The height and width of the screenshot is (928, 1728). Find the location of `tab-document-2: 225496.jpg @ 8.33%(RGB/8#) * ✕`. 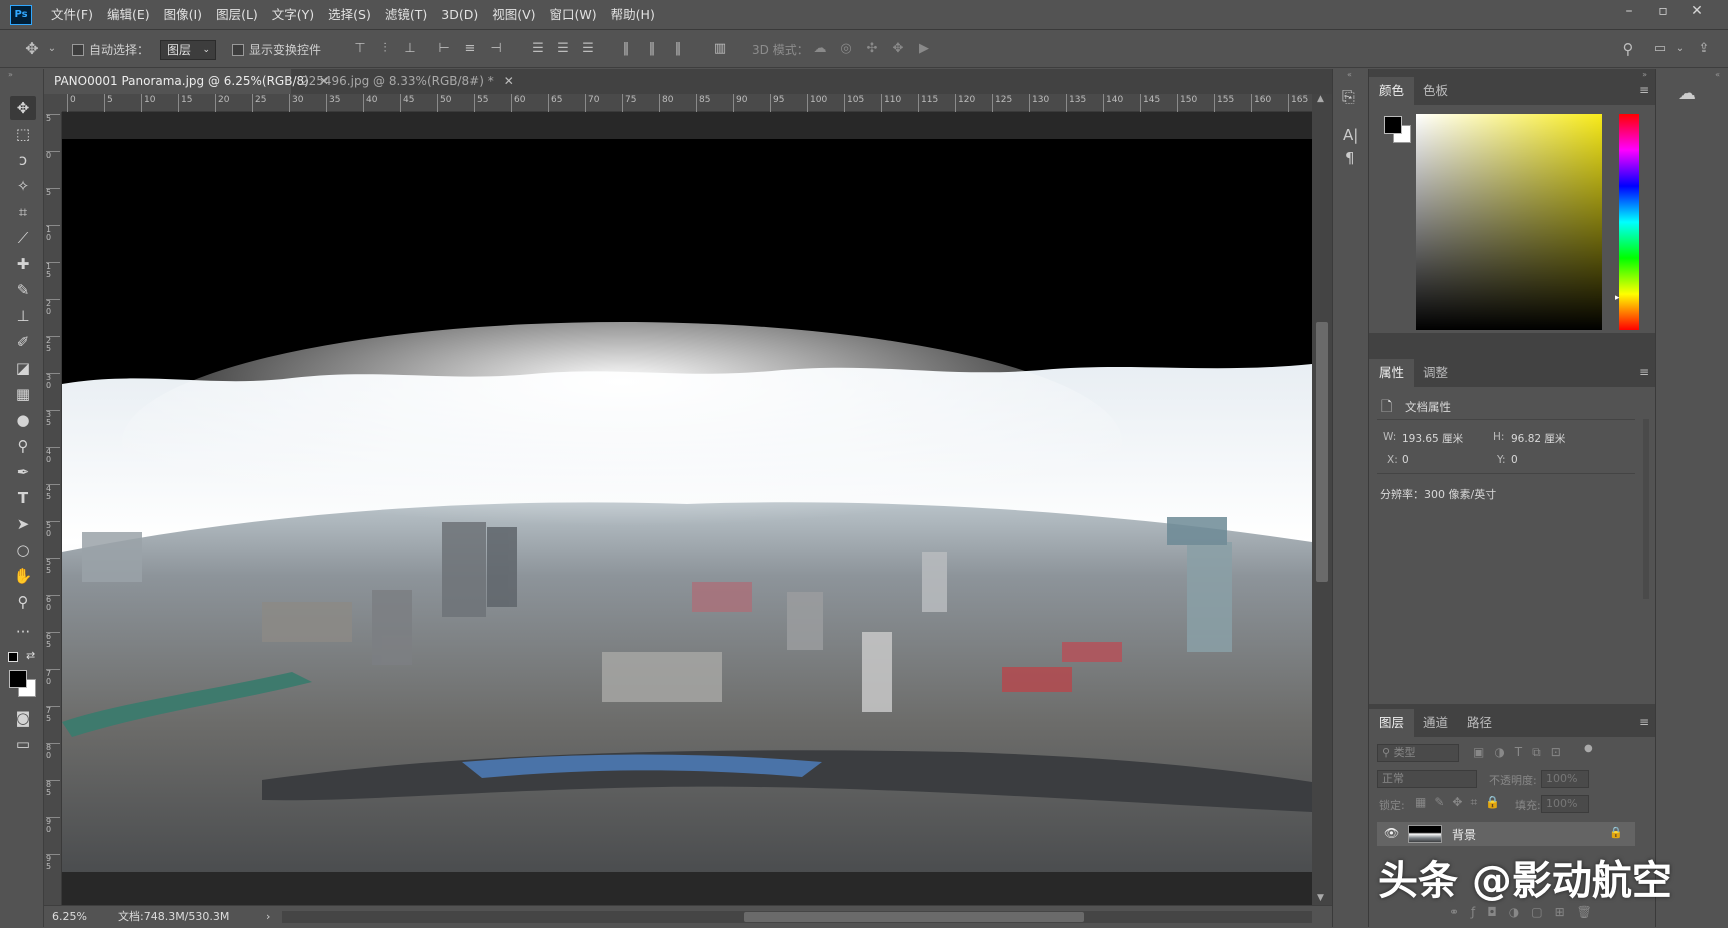

tab-document-2: 225496.jpg @ 8.33%(RGB/8#) * ✕ is located at coordinates (402, 81).